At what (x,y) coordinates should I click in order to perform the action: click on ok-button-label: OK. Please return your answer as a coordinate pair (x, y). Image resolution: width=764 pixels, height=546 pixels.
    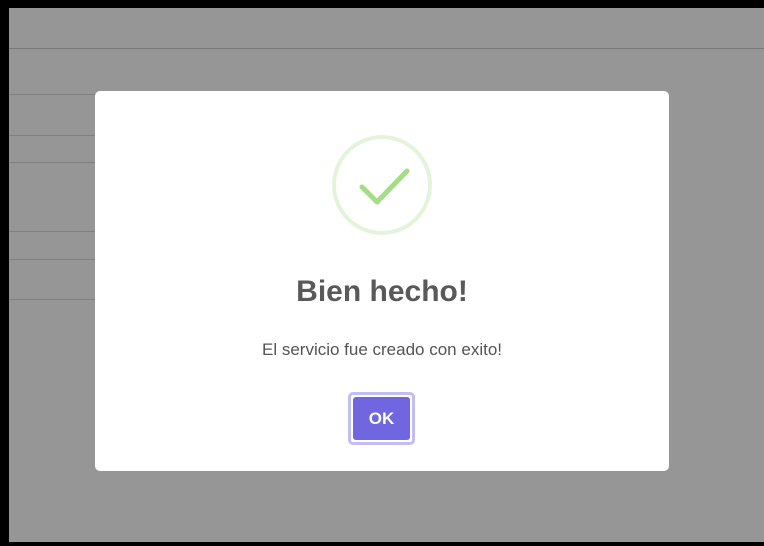
    Looking at the image, I should click on (381, 418).